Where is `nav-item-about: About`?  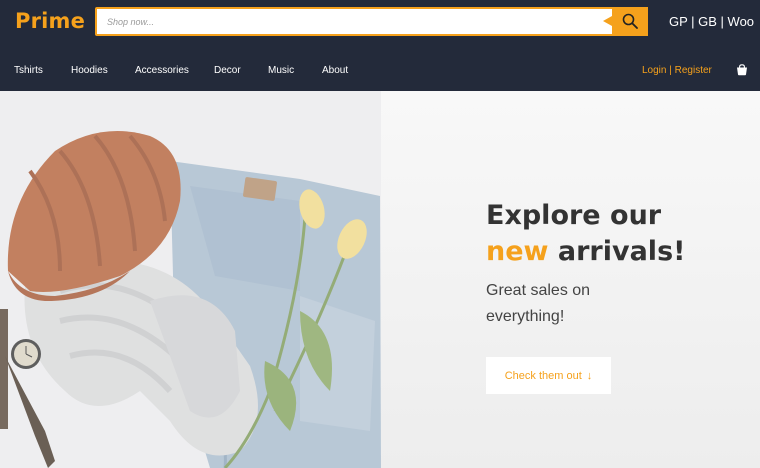
nav-item-about: About is located at coordinates (335, 70).